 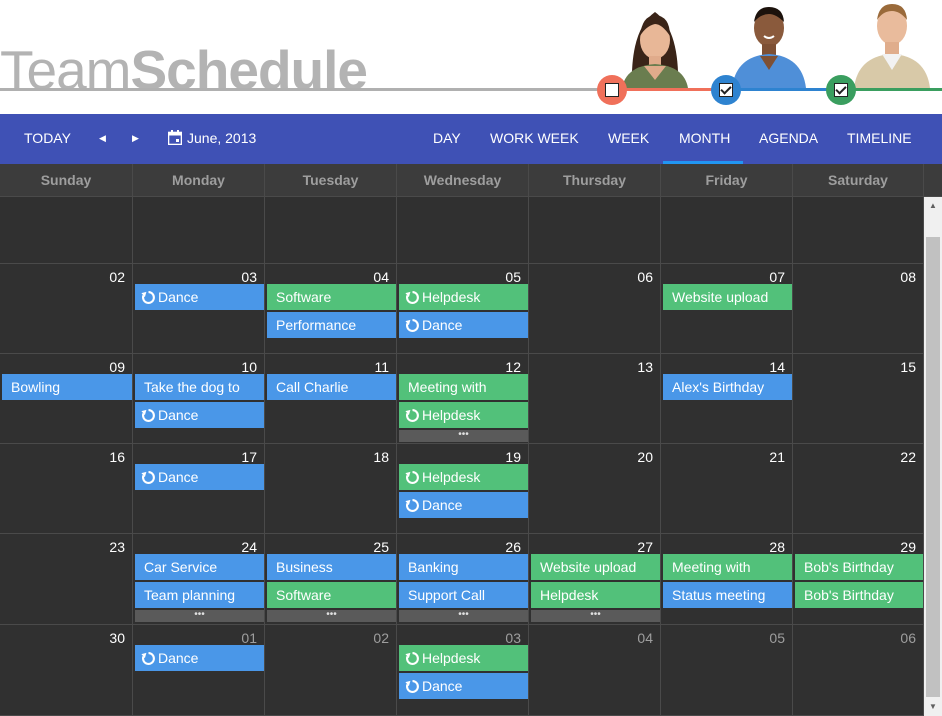 What do you see at coordinates (534, 139) in the screenshot?
I see `view-work-week-tab: WORK WEEK` at bounding box center [534, 139].